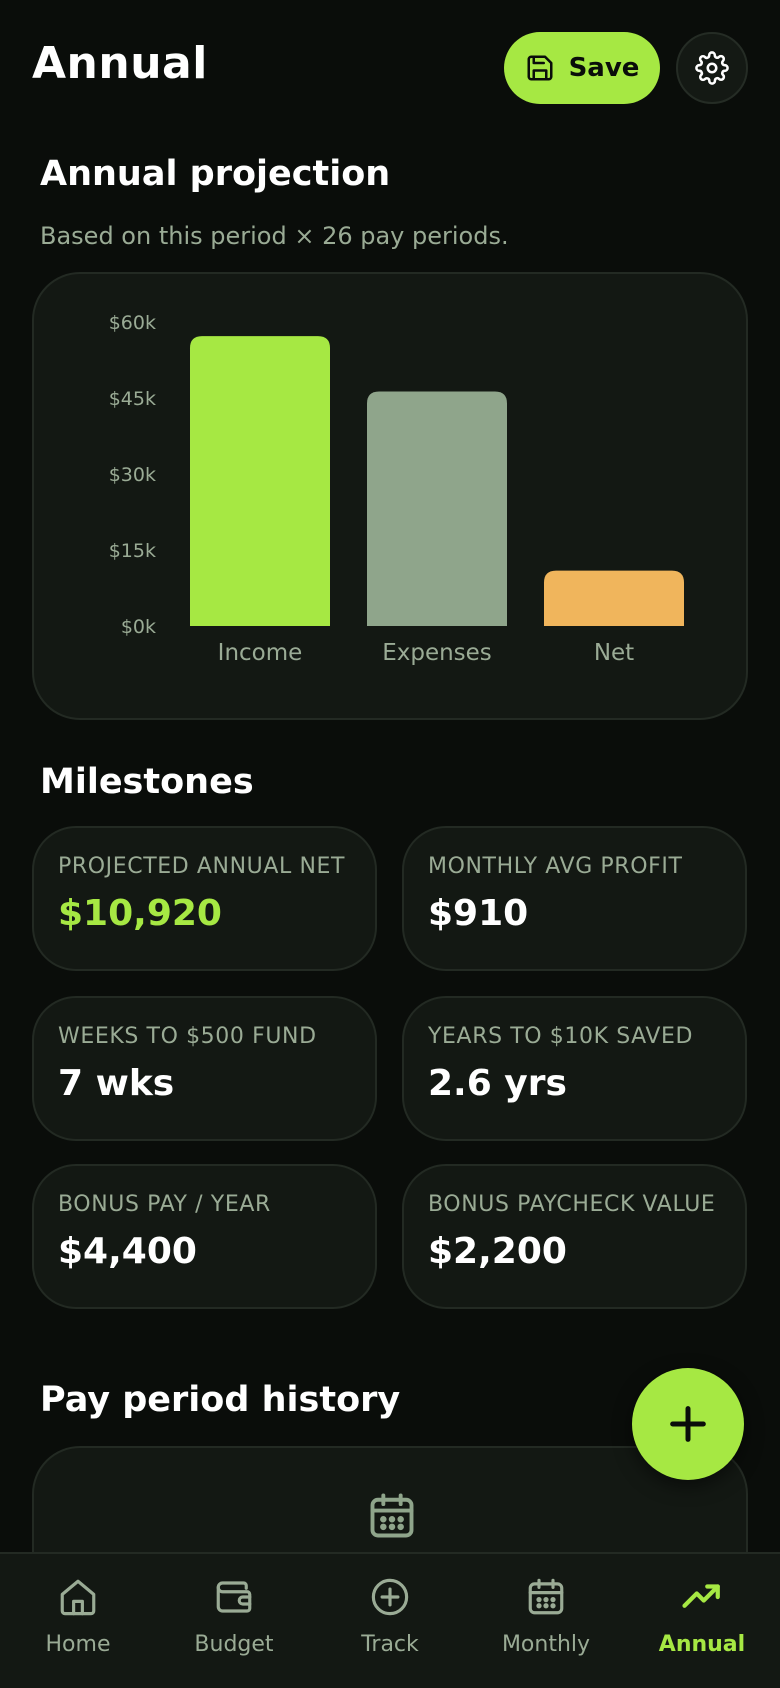  What do you see at coordinates (78, 1597) in the screenshot?
I see `home-icon` at bounding box center [78, 1597].